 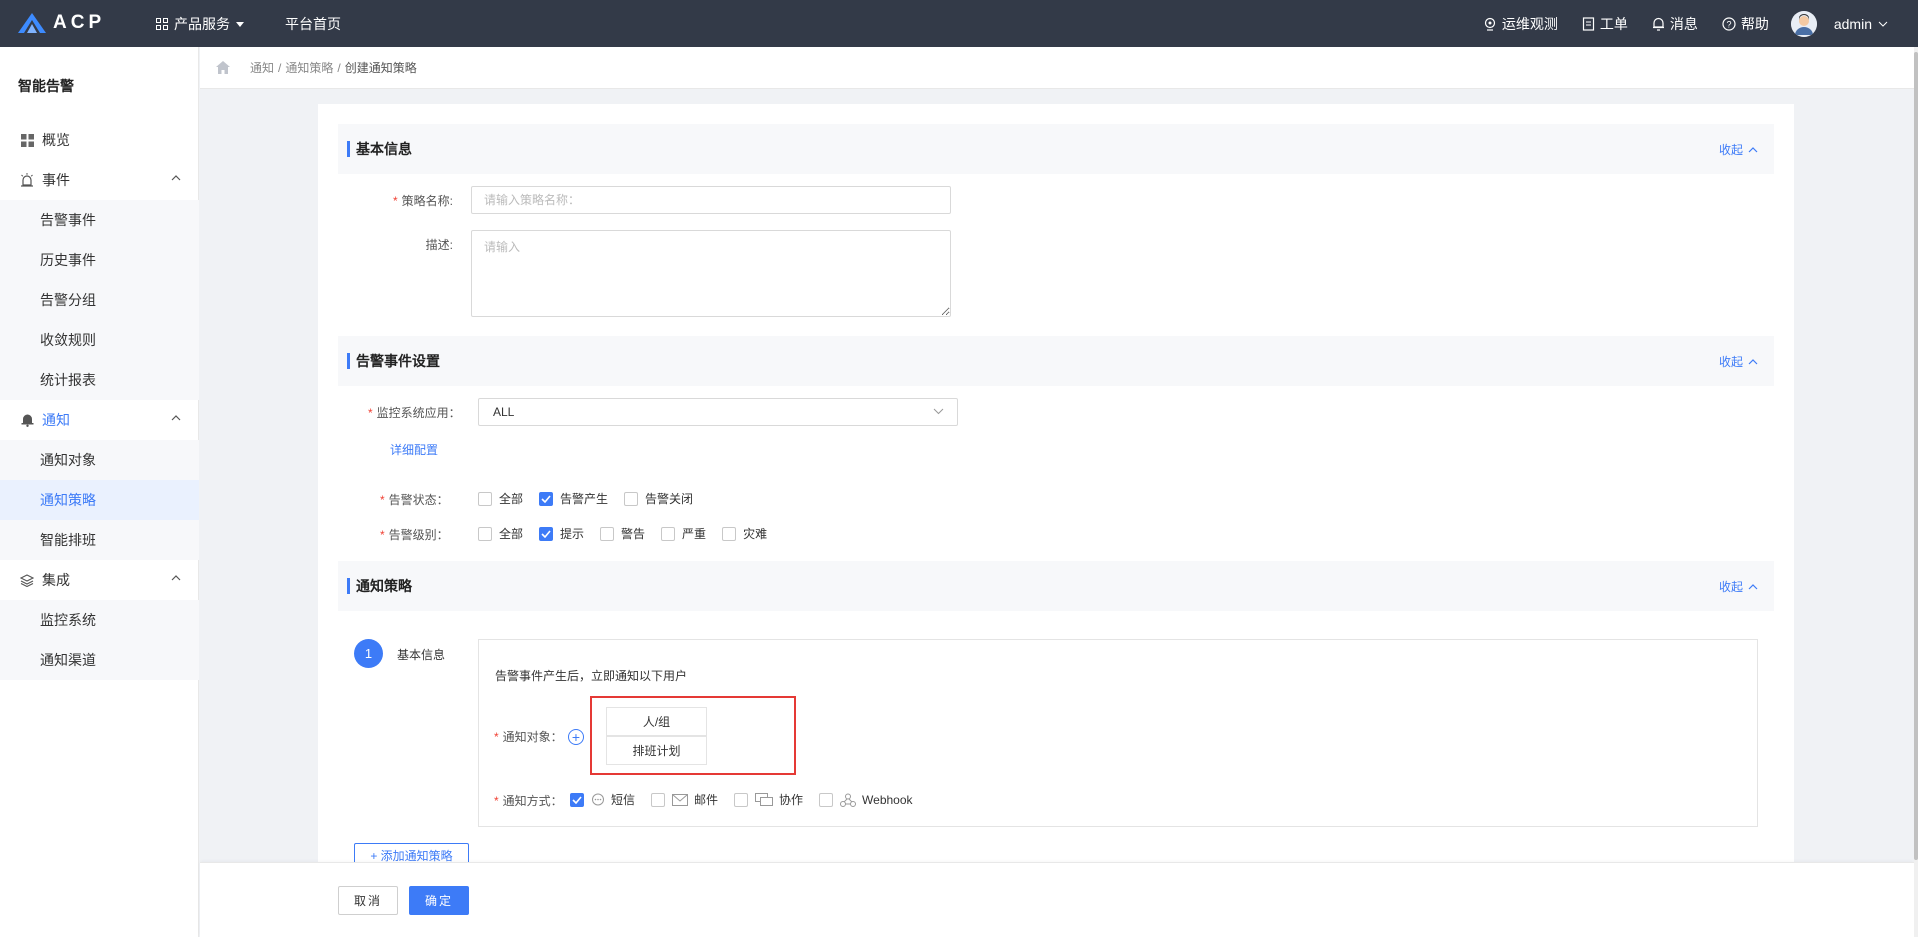 I want to click on breadcrumb-link-policy: 通知策略, so click(x=309, y=67).